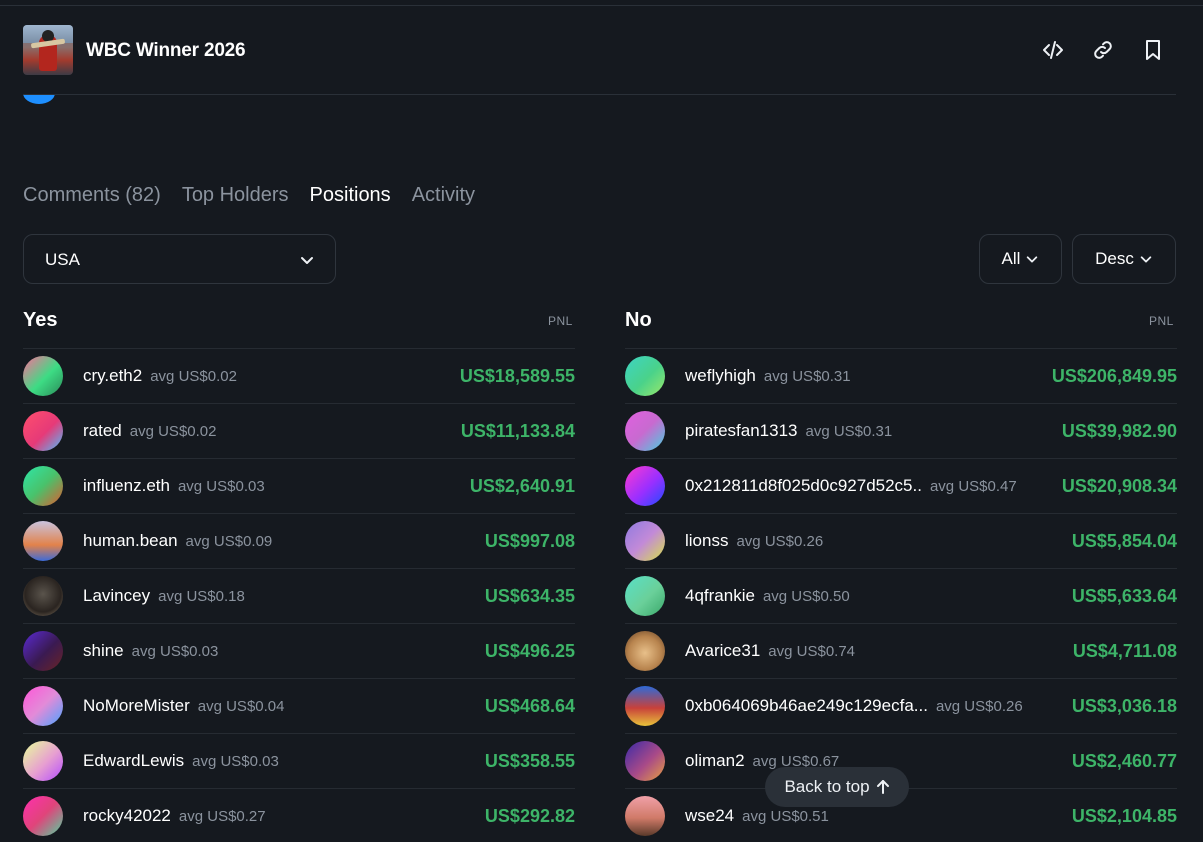  Describe the element at coordinates (706, 540) in the screenshot. I see `holder-name-link: lionss` at that location.